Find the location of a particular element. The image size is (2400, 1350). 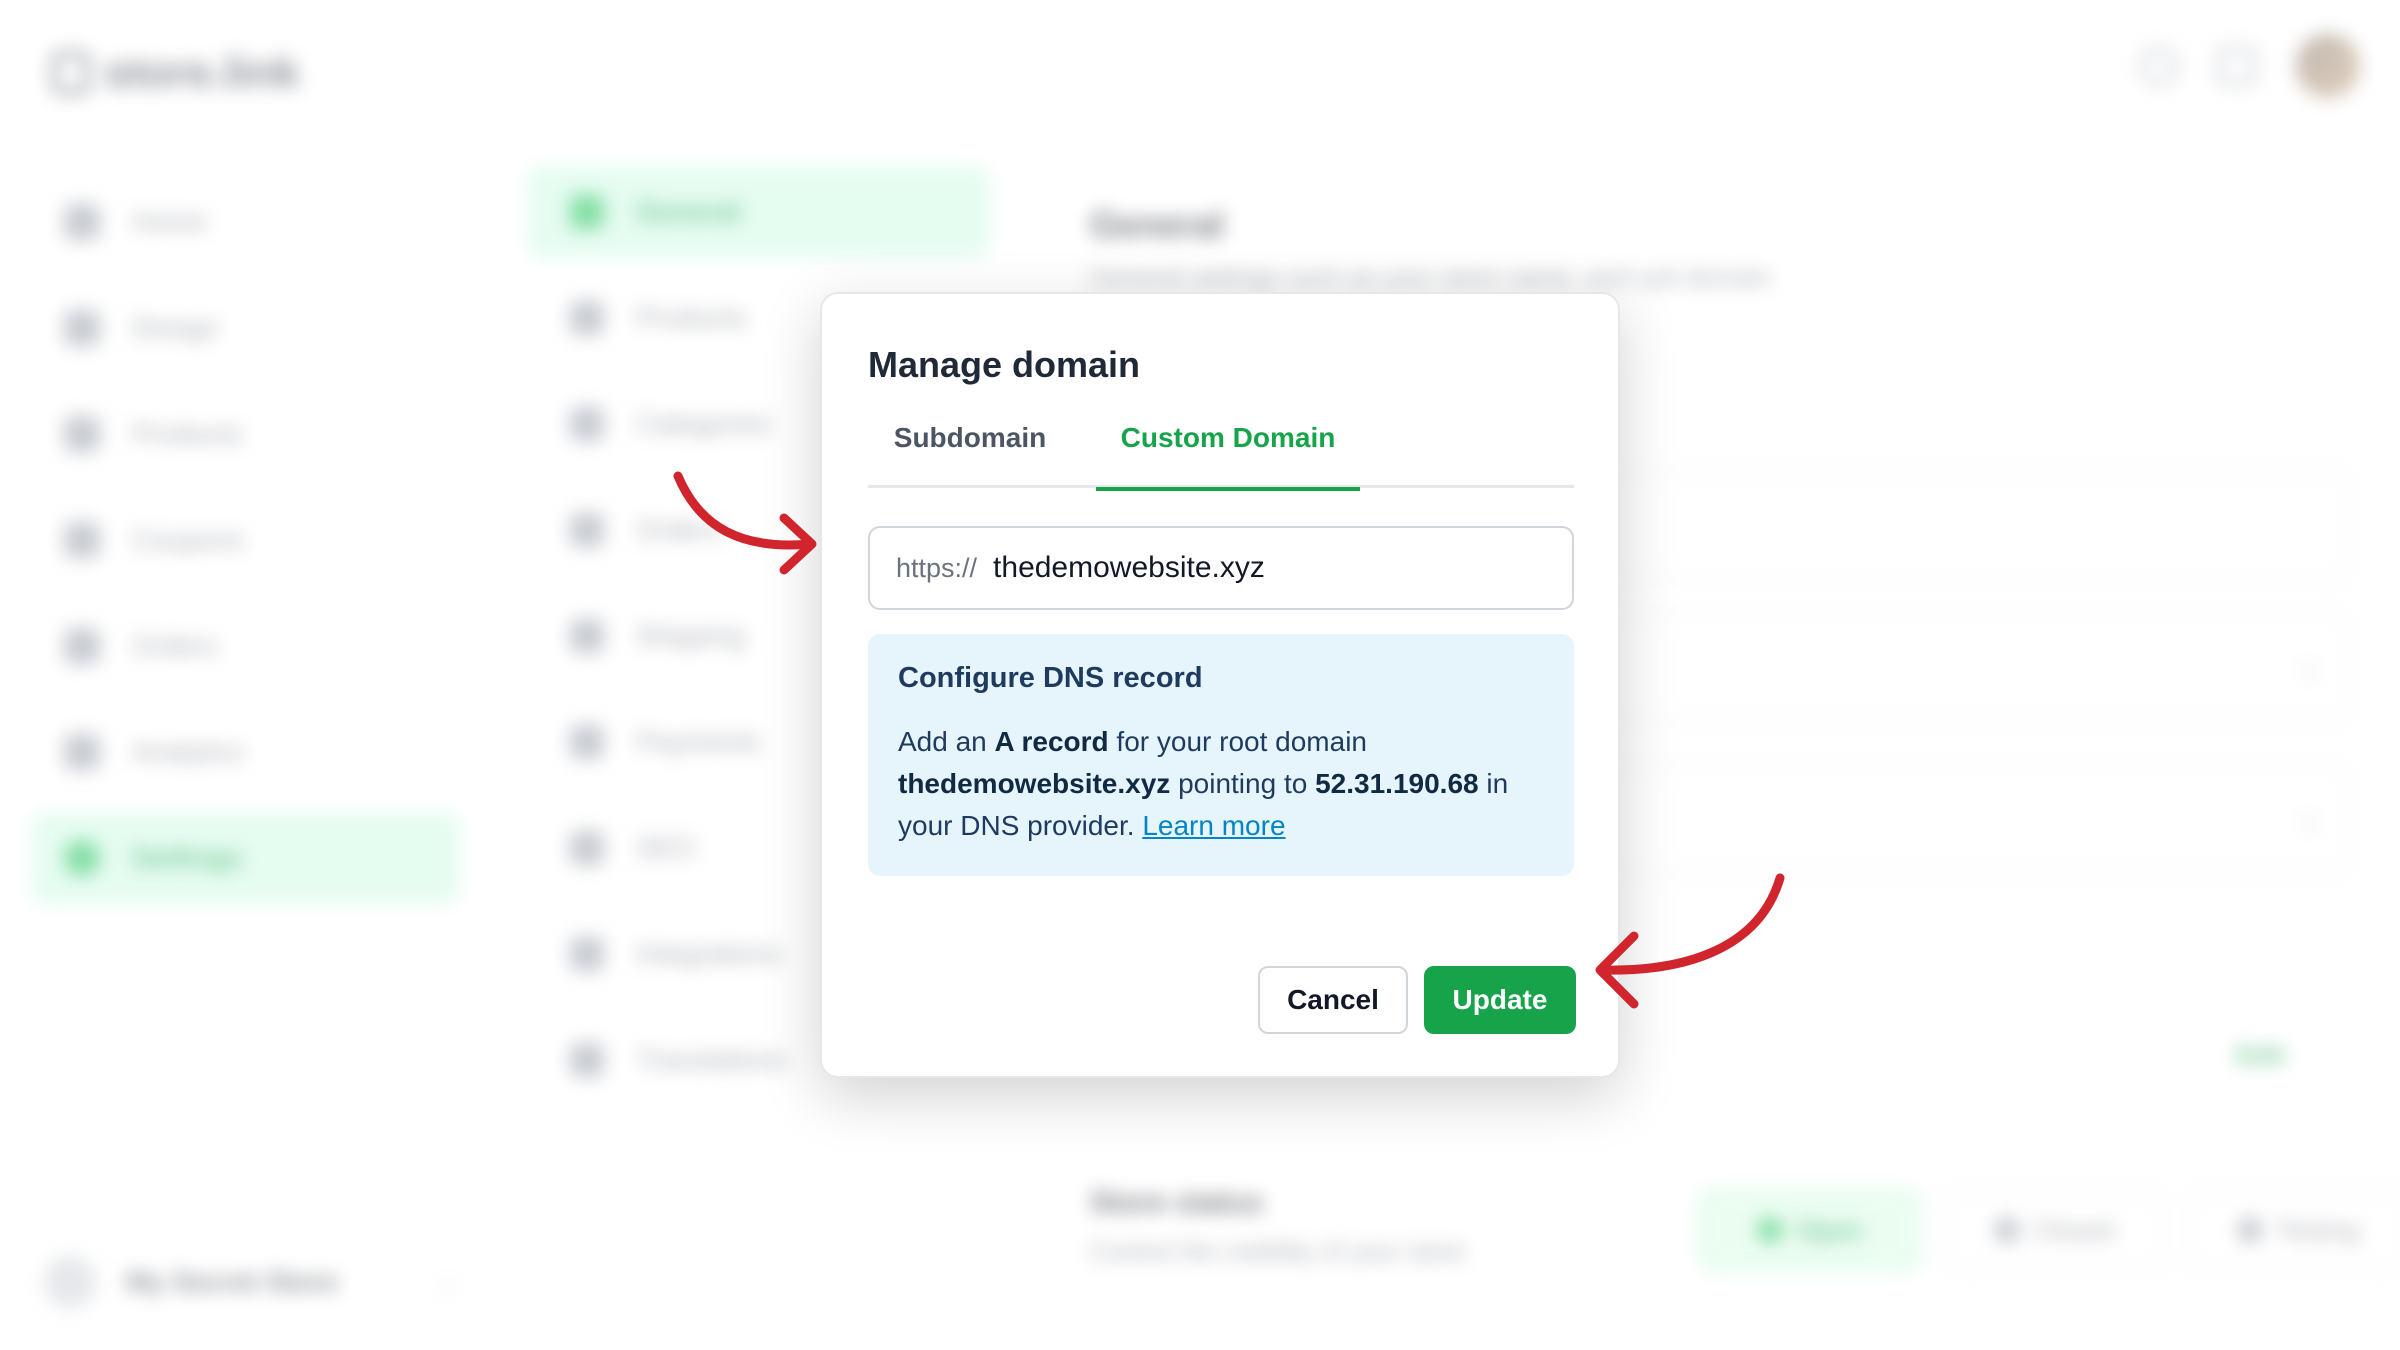

store-status-subtitle: Control the visibility of your store is located at coordinates (1278, 1251).